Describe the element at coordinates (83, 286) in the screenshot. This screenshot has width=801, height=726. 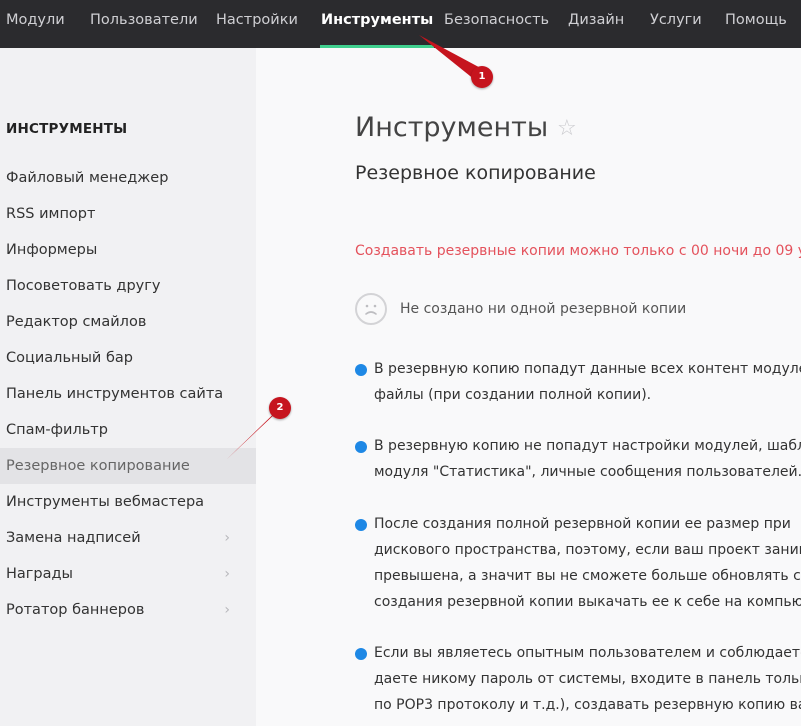
I see `sidebar-item-label: Посоветовать другу` at that location.